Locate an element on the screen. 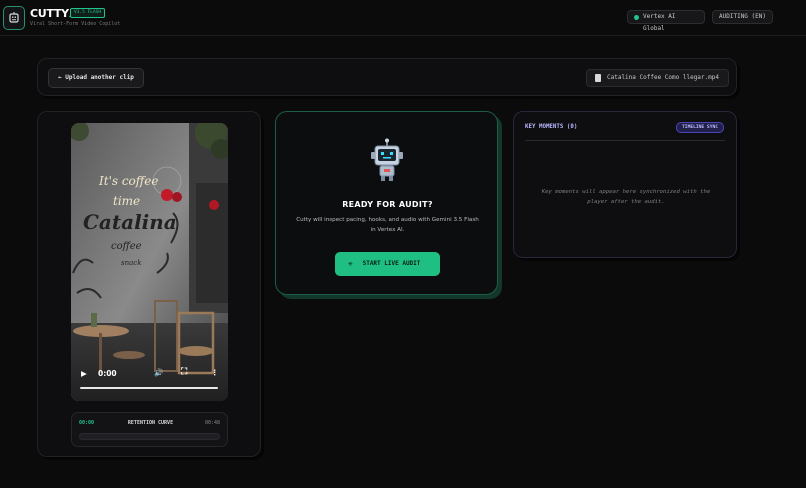  video-frame-image: It's coffee time Catalina coffee snack is located at coordinates (149, 262).